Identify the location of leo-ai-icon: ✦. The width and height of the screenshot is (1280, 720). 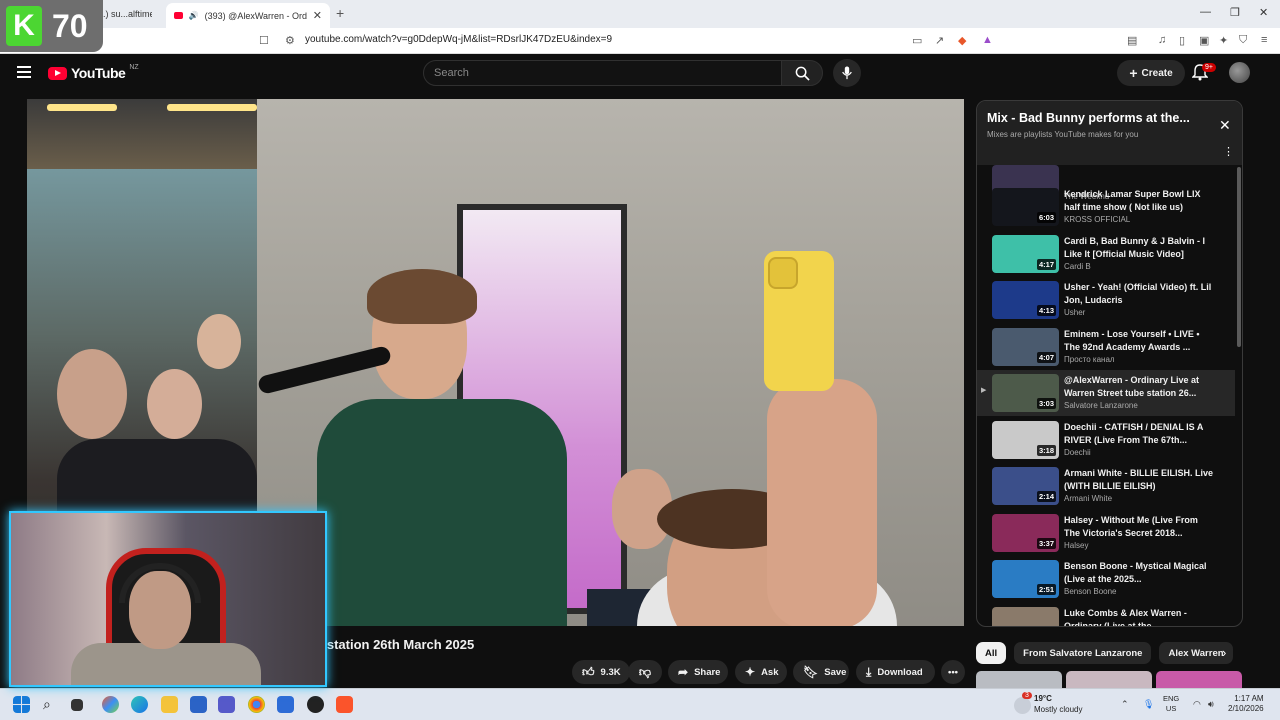
(1223, 40).